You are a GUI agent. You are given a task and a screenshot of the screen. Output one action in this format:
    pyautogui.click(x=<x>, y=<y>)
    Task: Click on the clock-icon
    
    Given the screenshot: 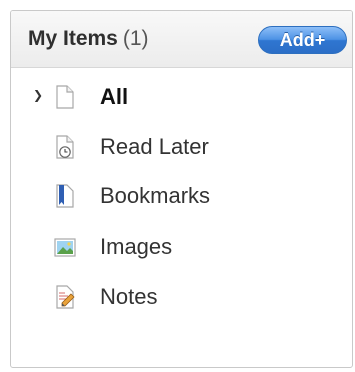 What is the action you would take?
    pyautogui.click(x=65, y=147)
    